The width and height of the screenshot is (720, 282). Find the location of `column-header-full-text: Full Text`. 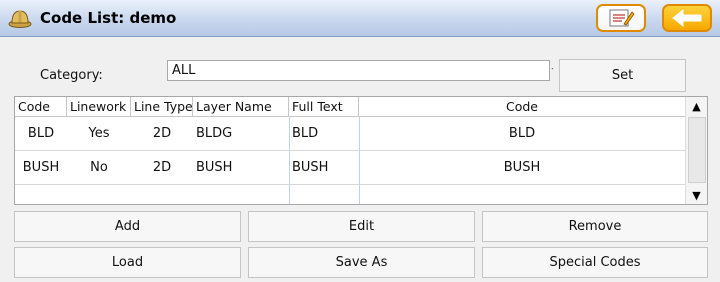

column-header-full-text: Full Text is located at coordinates (324, 106).